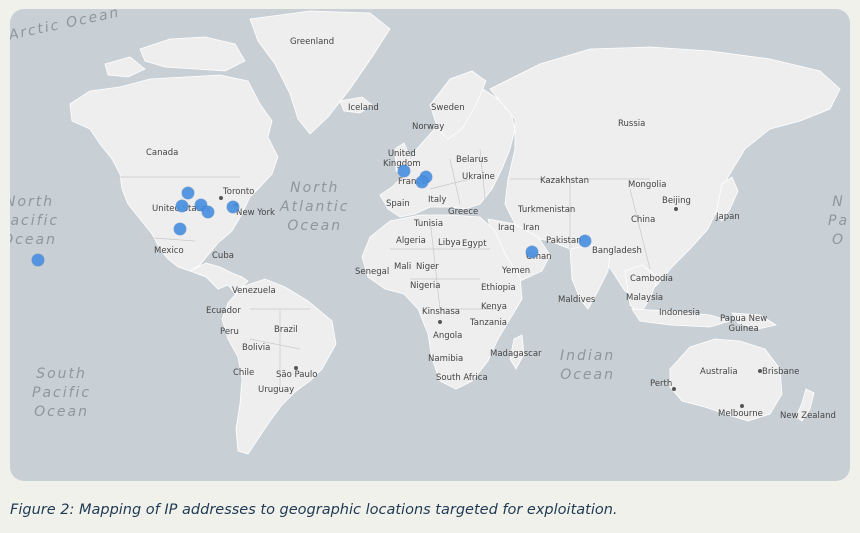 This screenshot has height=533, width=860. Describe the element at coordinates (372, 272) in the screenshot. I see `place-label-senegal: Senegal` at that location.